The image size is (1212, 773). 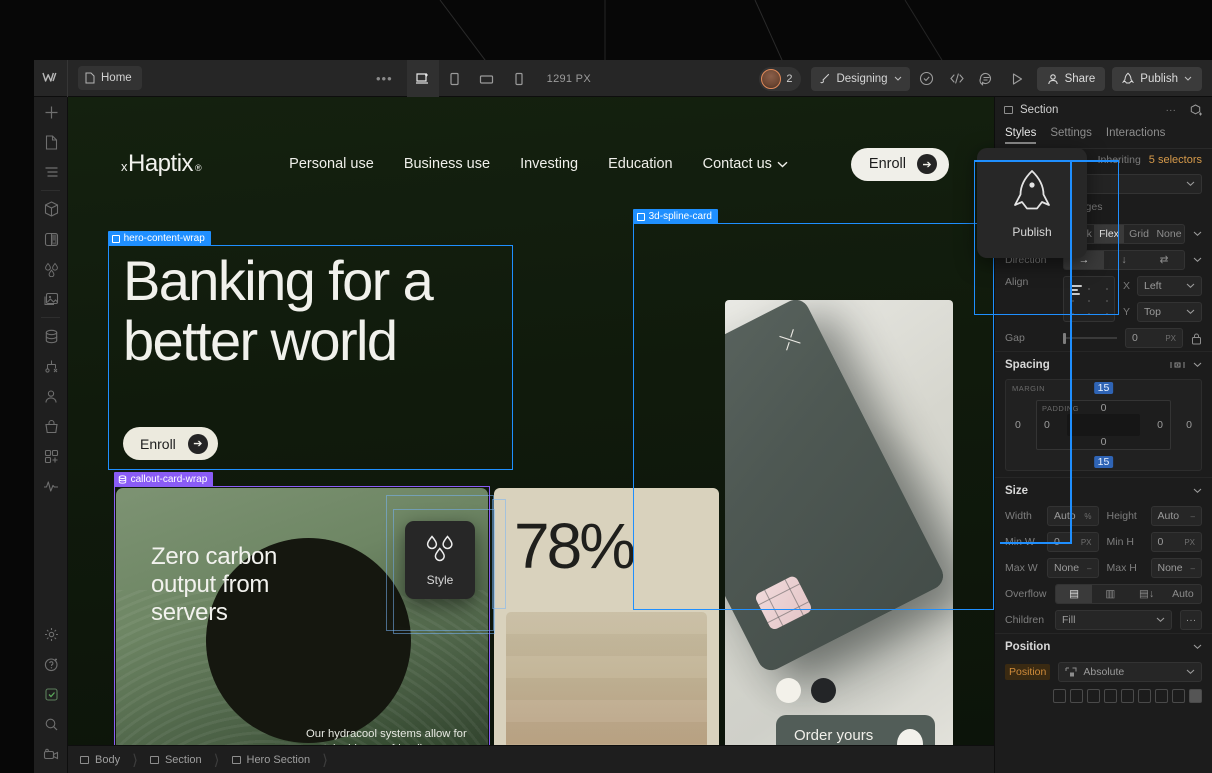 I want to click on anchor-full-icon, so click(x=1195, y=696).